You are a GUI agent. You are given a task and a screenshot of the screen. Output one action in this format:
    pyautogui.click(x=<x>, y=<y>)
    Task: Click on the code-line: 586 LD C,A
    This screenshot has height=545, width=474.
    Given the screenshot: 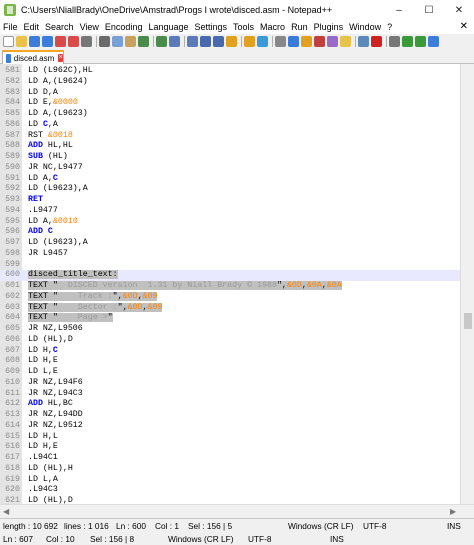 What is the action you would take?
    pyautogui.click(x=230, y=125)
    